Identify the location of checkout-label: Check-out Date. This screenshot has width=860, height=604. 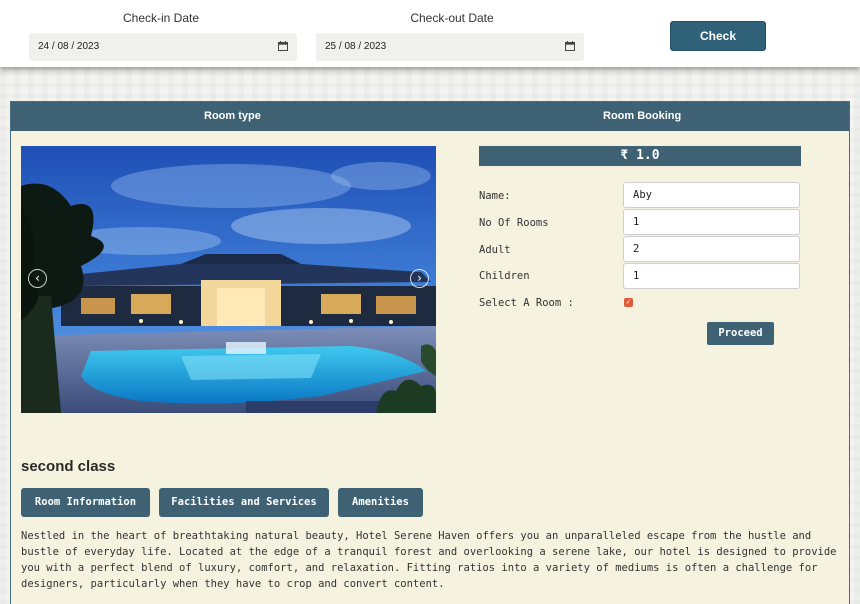
(452, 18).